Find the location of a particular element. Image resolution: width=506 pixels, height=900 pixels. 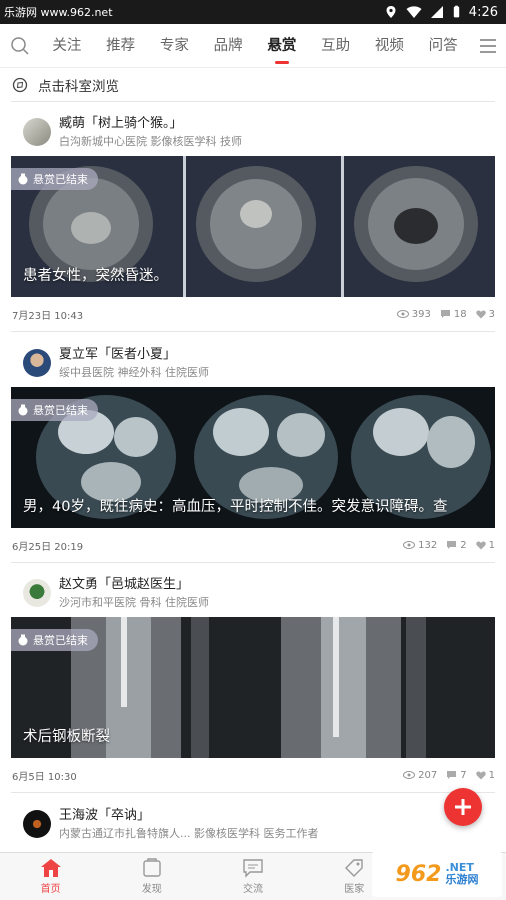

create-post-button is located at coordinates (463, 807).